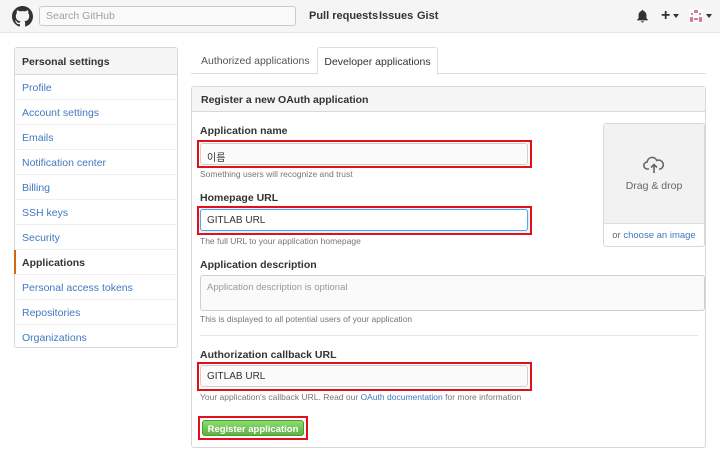  What do you see at coordinates (96, 137) in the screenshot?
I see `sidebar-item-emails: Emails` at bounding box center [96, 137].